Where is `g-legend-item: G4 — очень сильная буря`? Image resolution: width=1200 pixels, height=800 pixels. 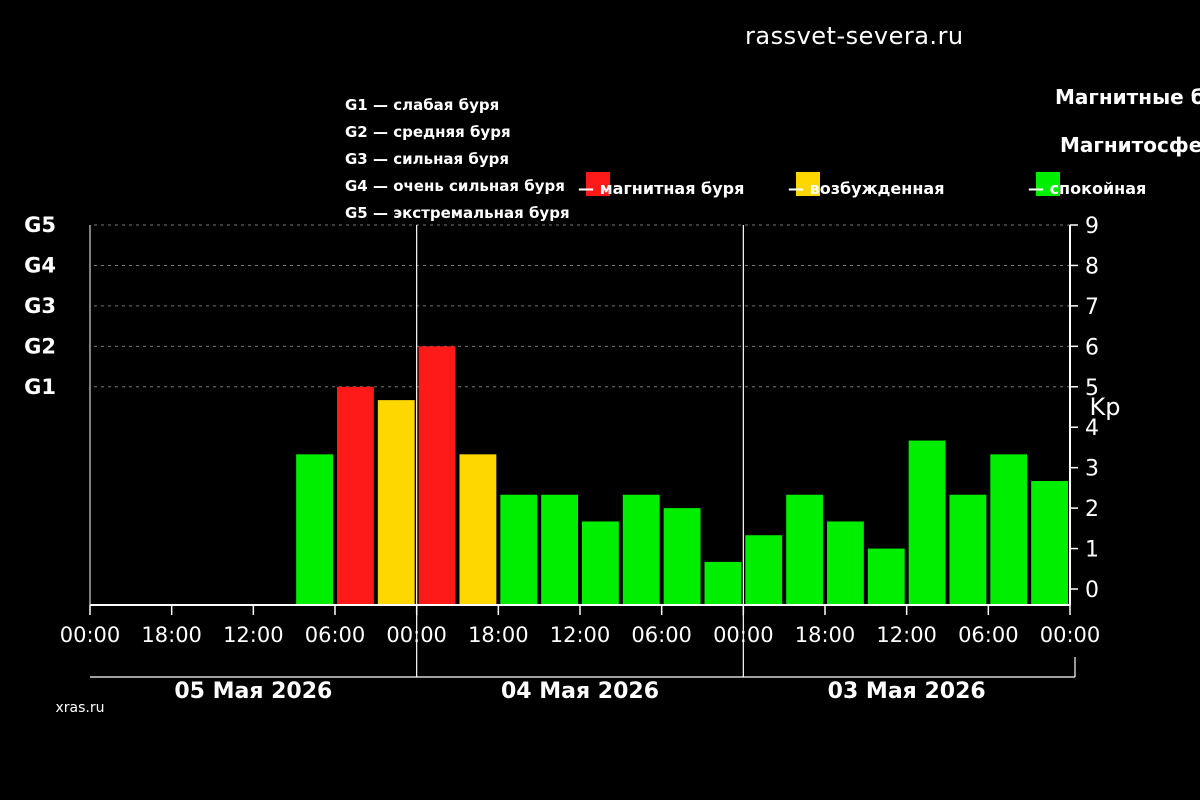
g-legend-item: G4 — очень сильная буря is located at coordinates (455, 186).